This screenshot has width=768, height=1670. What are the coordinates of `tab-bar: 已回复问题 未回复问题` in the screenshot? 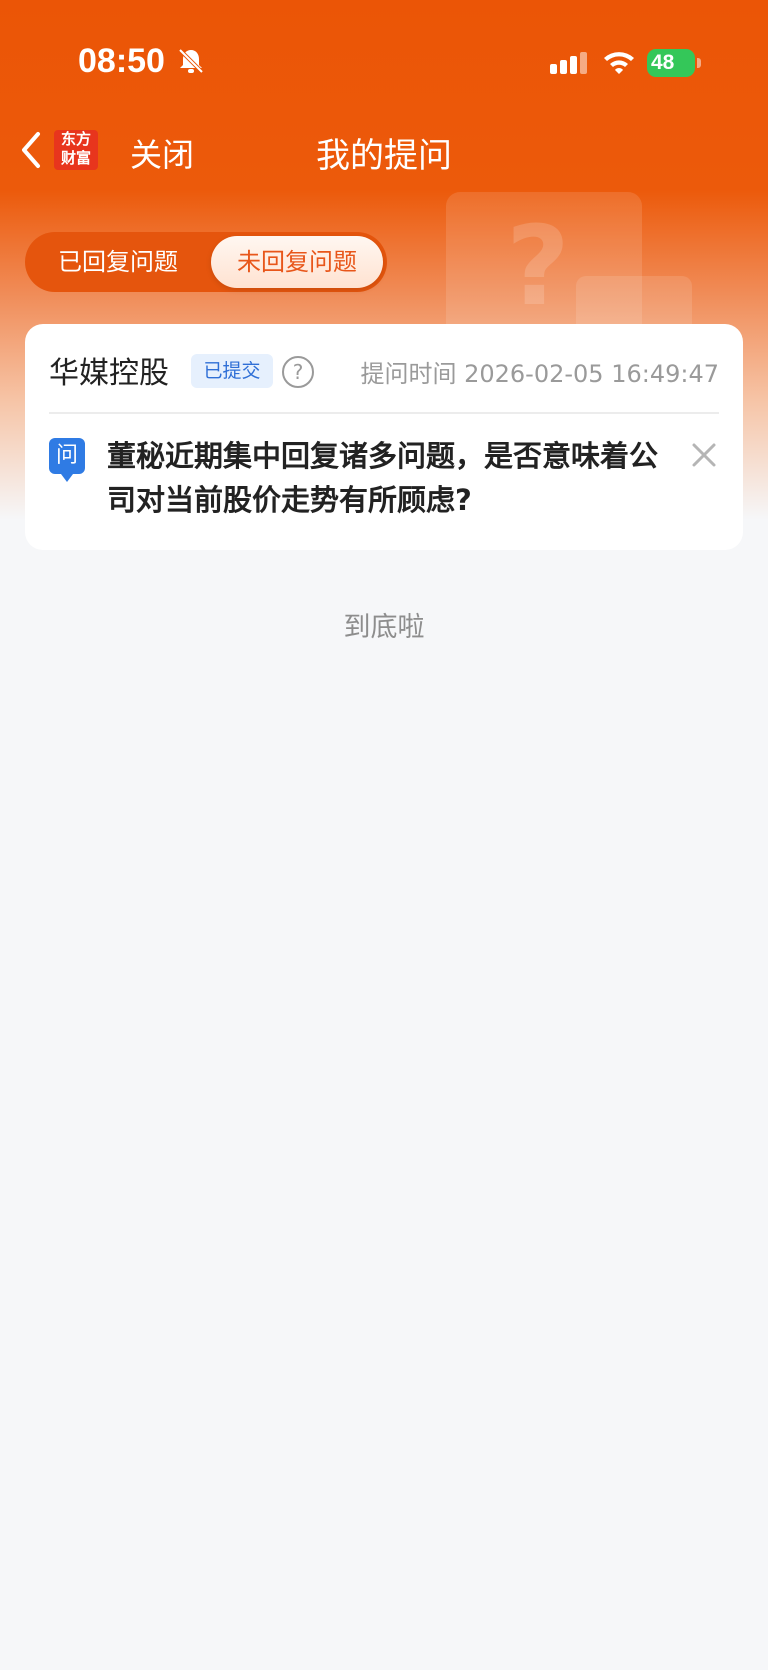 It's located at (206, 262).